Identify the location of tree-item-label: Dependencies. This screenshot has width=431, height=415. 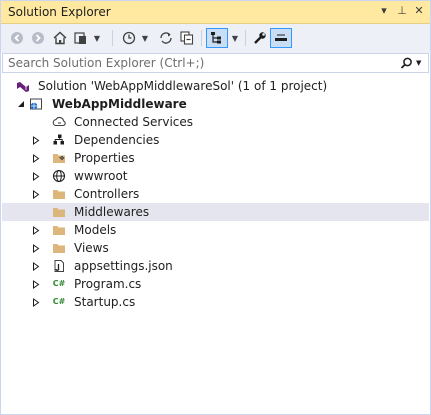
(117, 140).